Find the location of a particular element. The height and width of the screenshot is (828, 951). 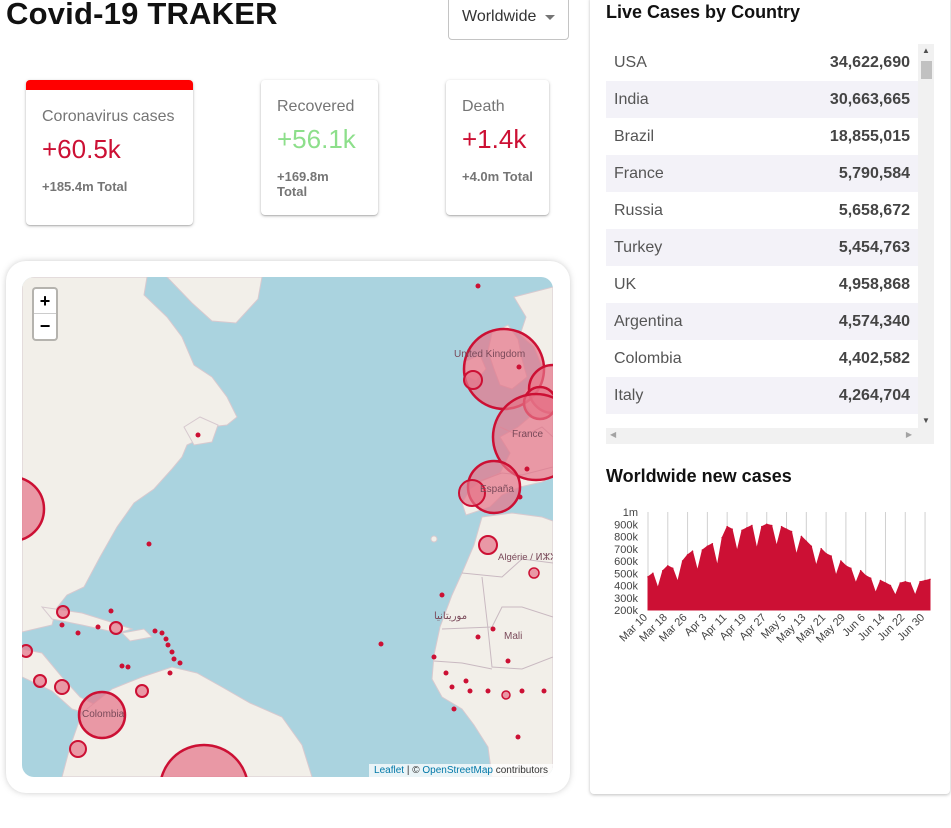

table-row: Russia 5,658,672 is located at coordinates (762, 210).